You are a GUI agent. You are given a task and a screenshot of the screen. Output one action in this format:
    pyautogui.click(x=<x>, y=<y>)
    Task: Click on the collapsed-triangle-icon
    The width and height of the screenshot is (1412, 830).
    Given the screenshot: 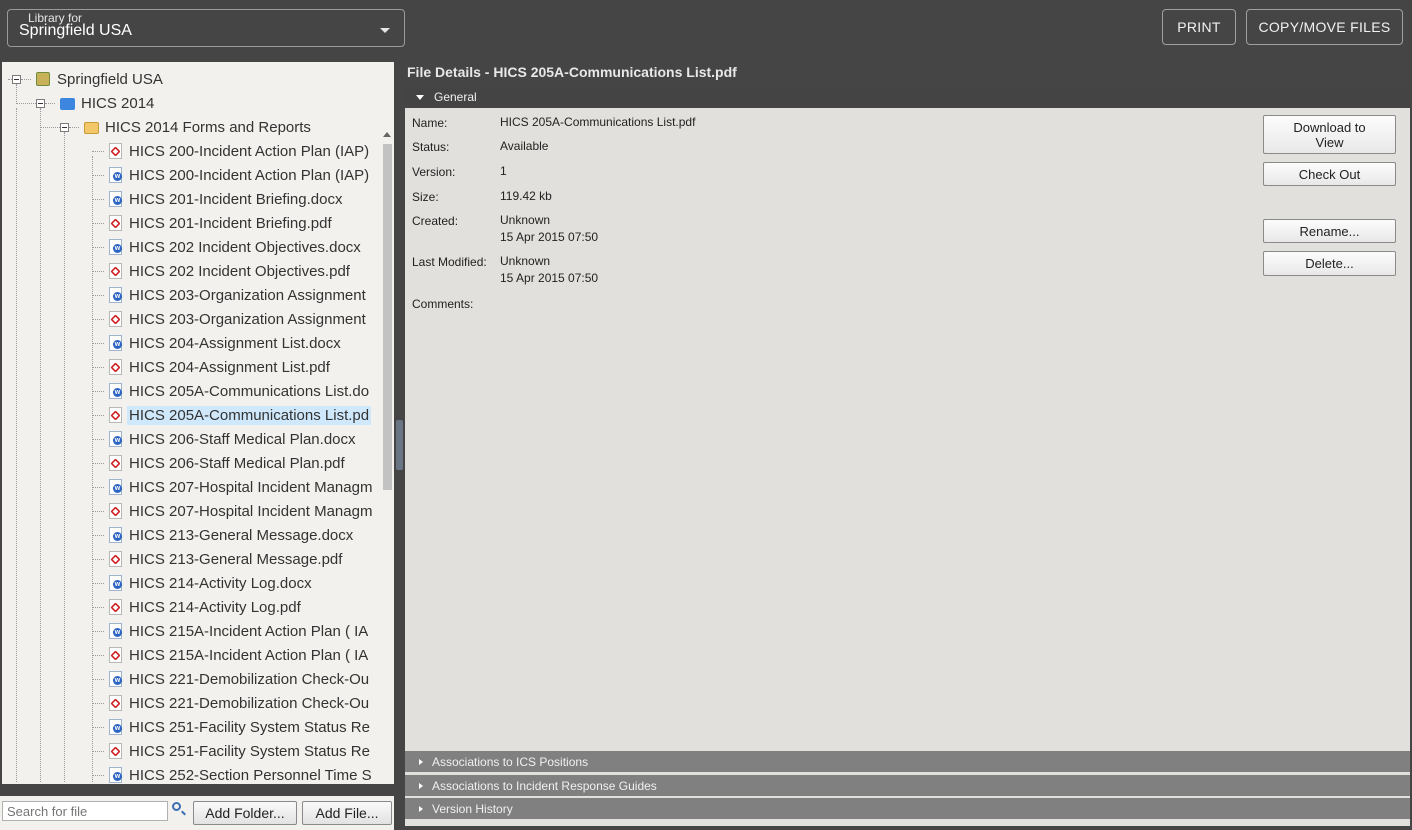 What is the action you would take?
    pyautogui.click(x=421, y=808)
    